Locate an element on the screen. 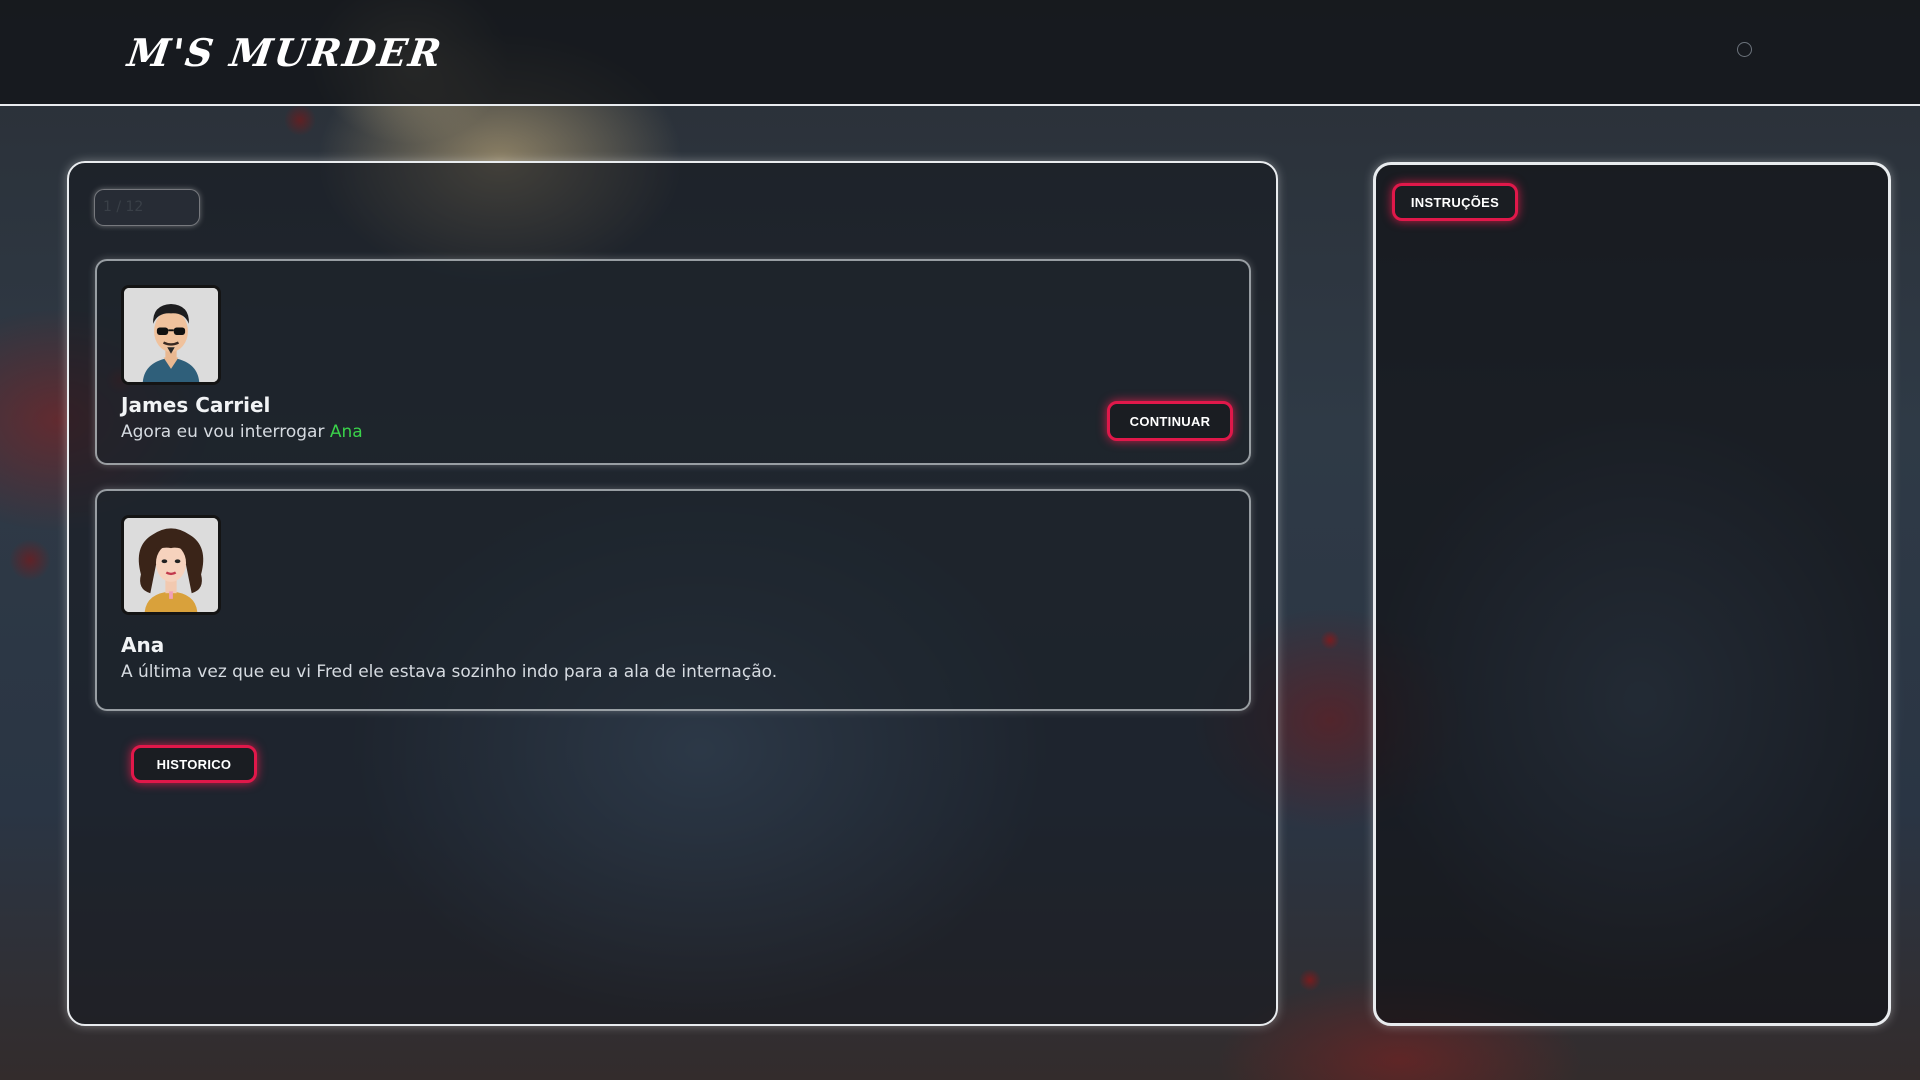 Image resolution: width=1920 pixels, height=1080 pixels. top-bar: M'S MURDER is located at coordinates (960, 53).